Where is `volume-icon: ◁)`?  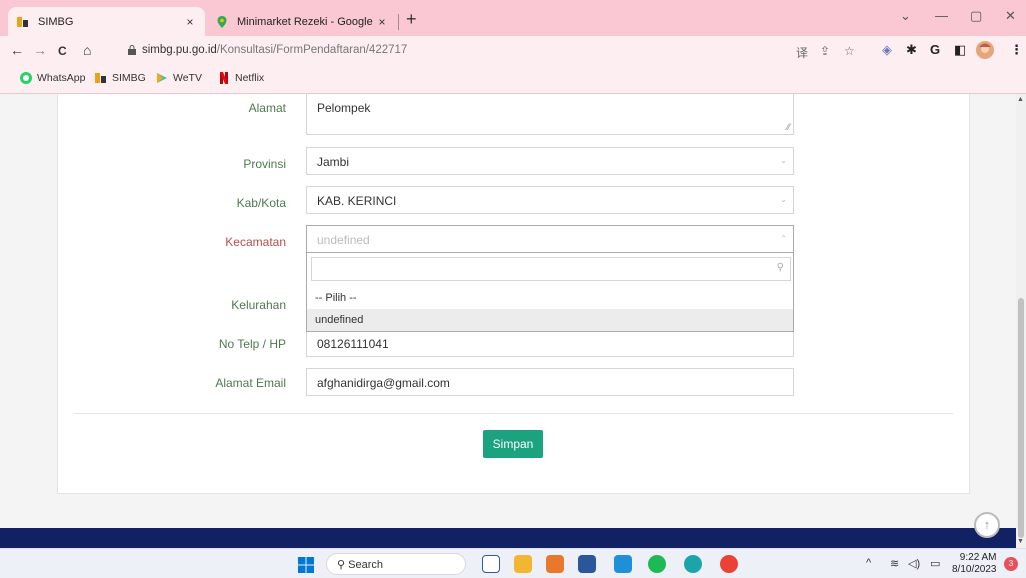
volume-icon: ◁) is located at coordinates (914, 563).